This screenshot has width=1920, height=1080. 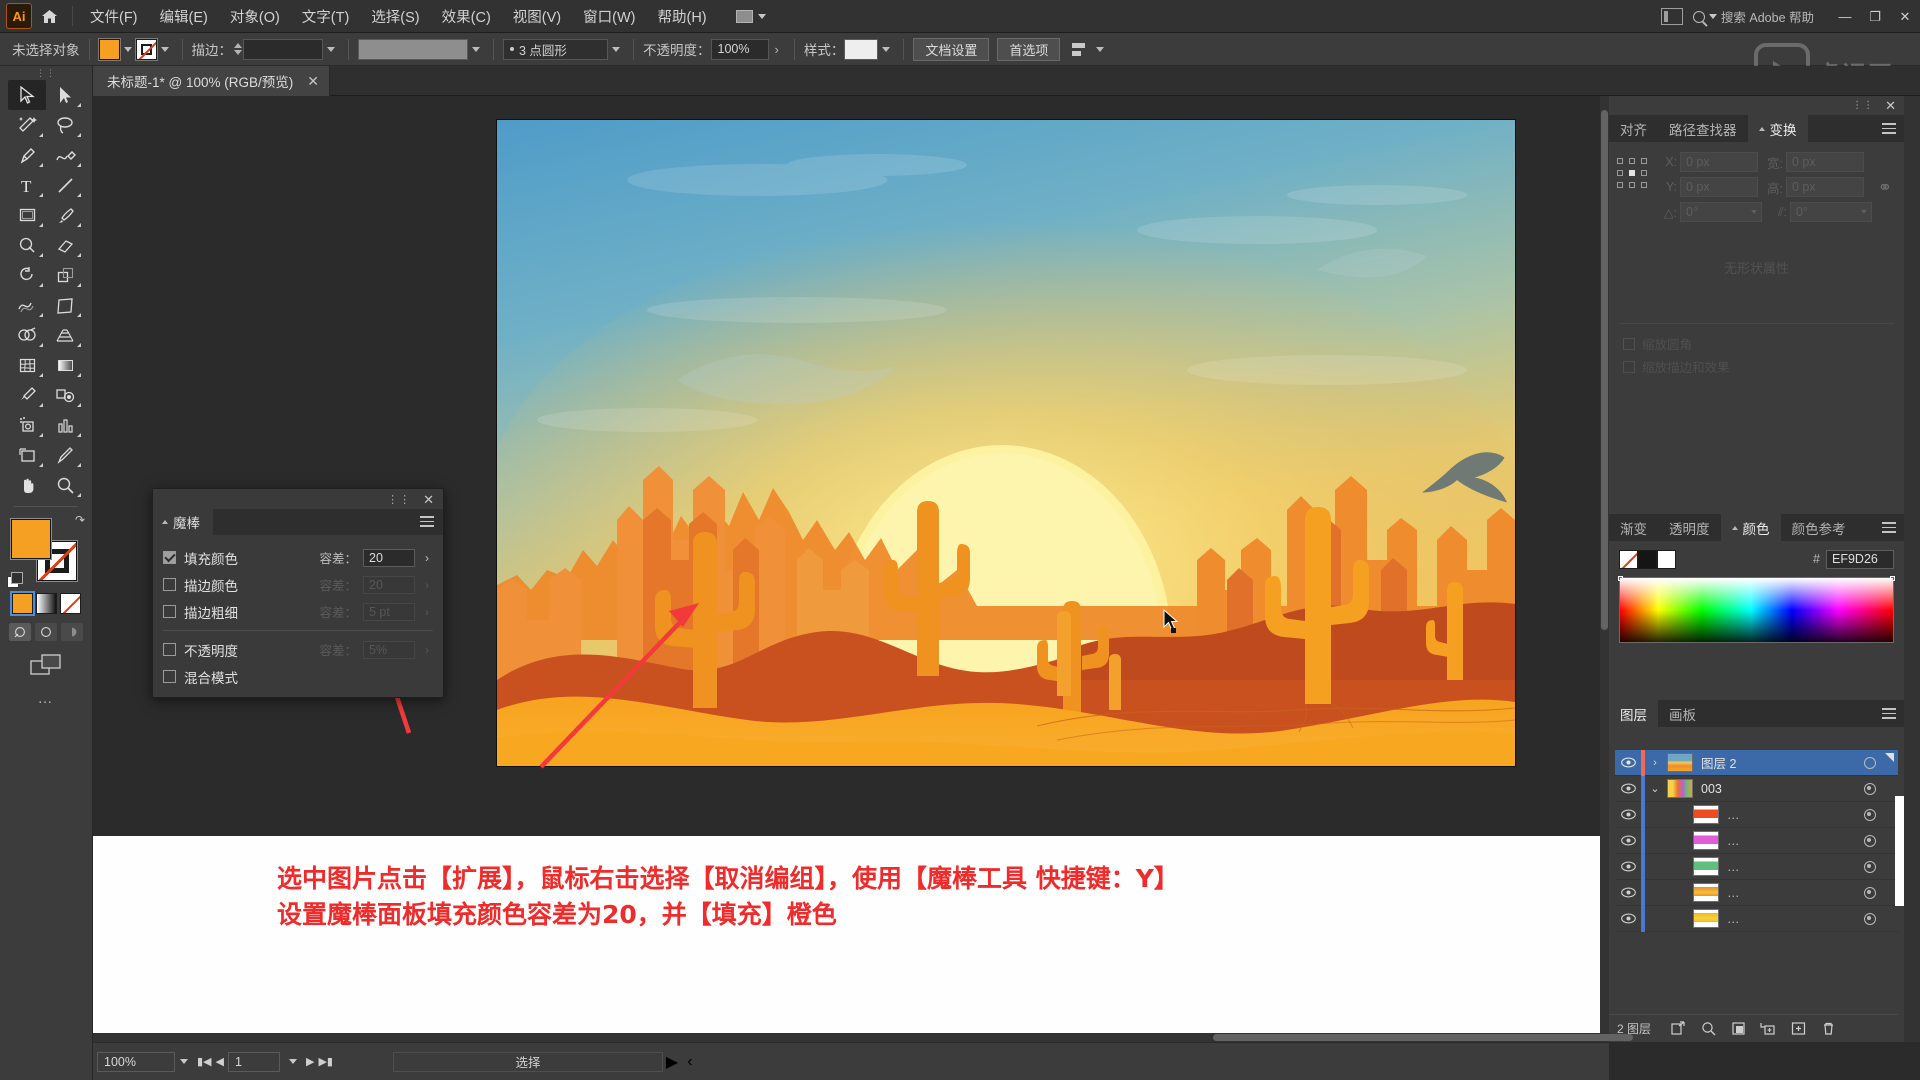 What do you see at coordinates (237, 49) in the screenshot?
I see `stroke-weight-stepper` at bounding box center [237, 49].